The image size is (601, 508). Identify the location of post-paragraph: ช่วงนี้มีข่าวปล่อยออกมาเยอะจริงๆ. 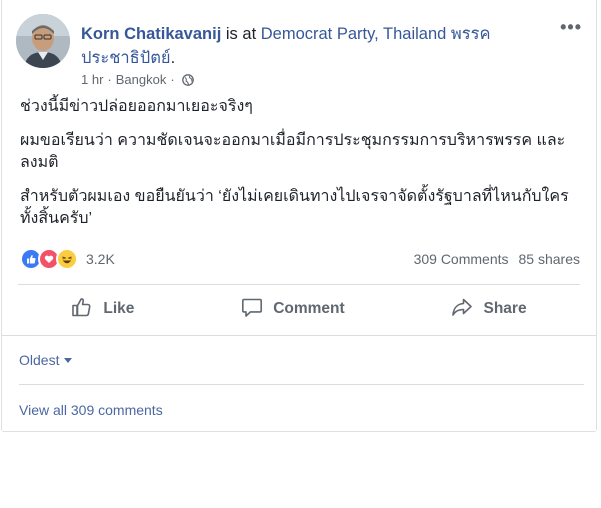
(136, 106).